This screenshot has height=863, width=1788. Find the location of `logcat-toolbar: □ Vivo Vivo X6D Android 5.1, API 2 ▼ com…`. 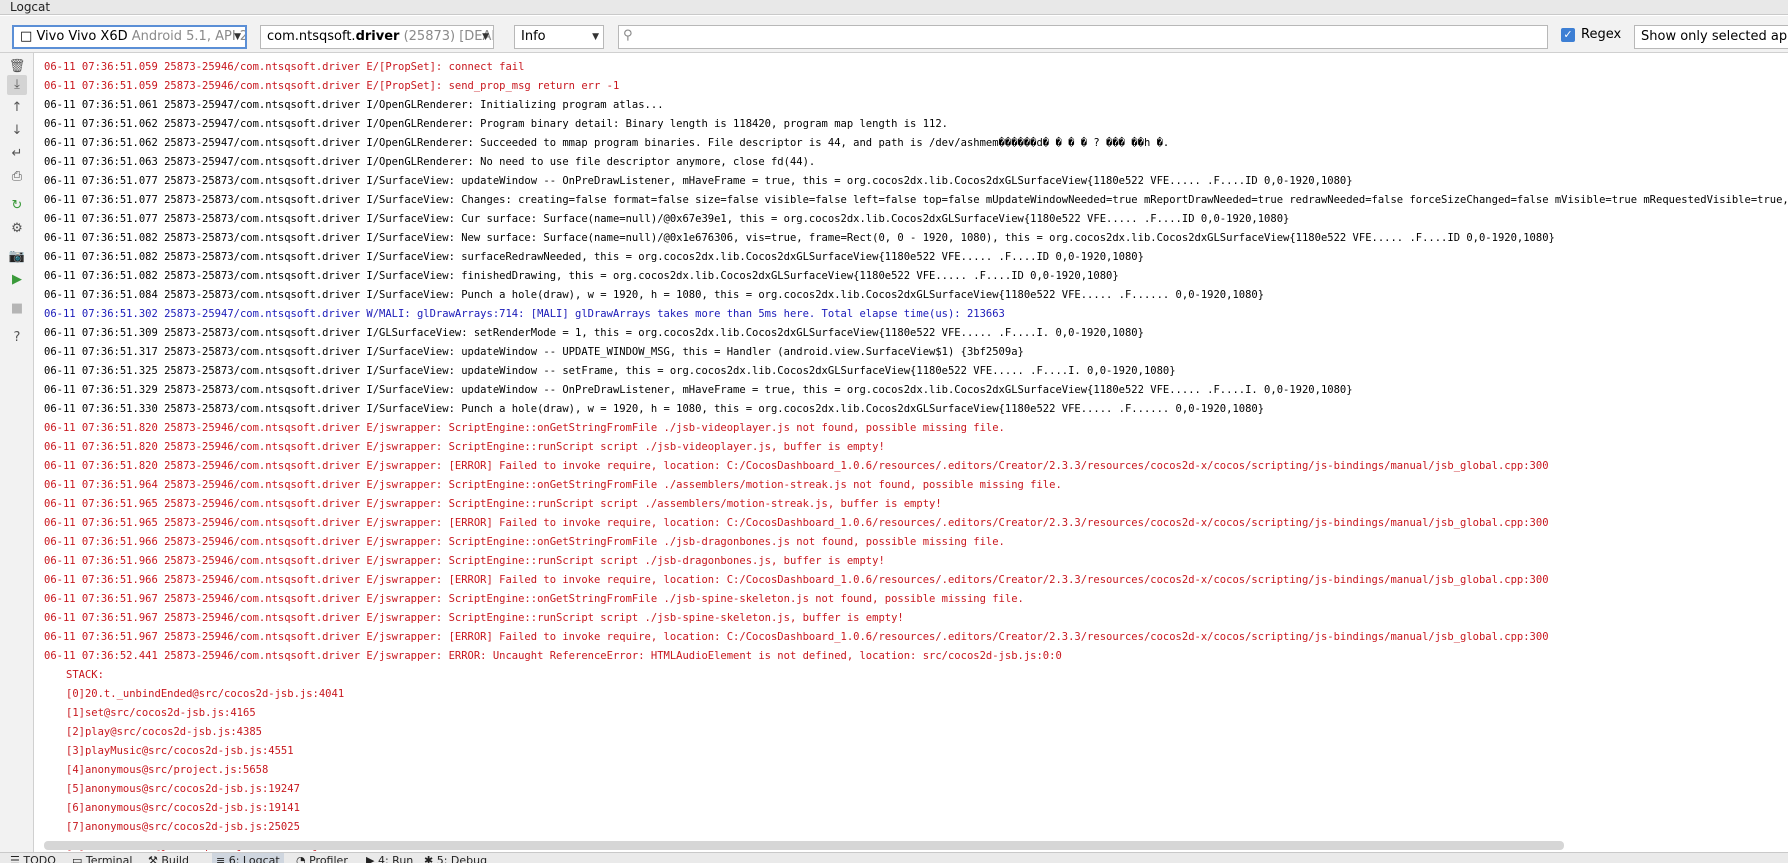

logcat-toolbar: □ Vivo Vivo X6D Android 5.1, API 2 ▼ com… is located at coordinates (894, 34).